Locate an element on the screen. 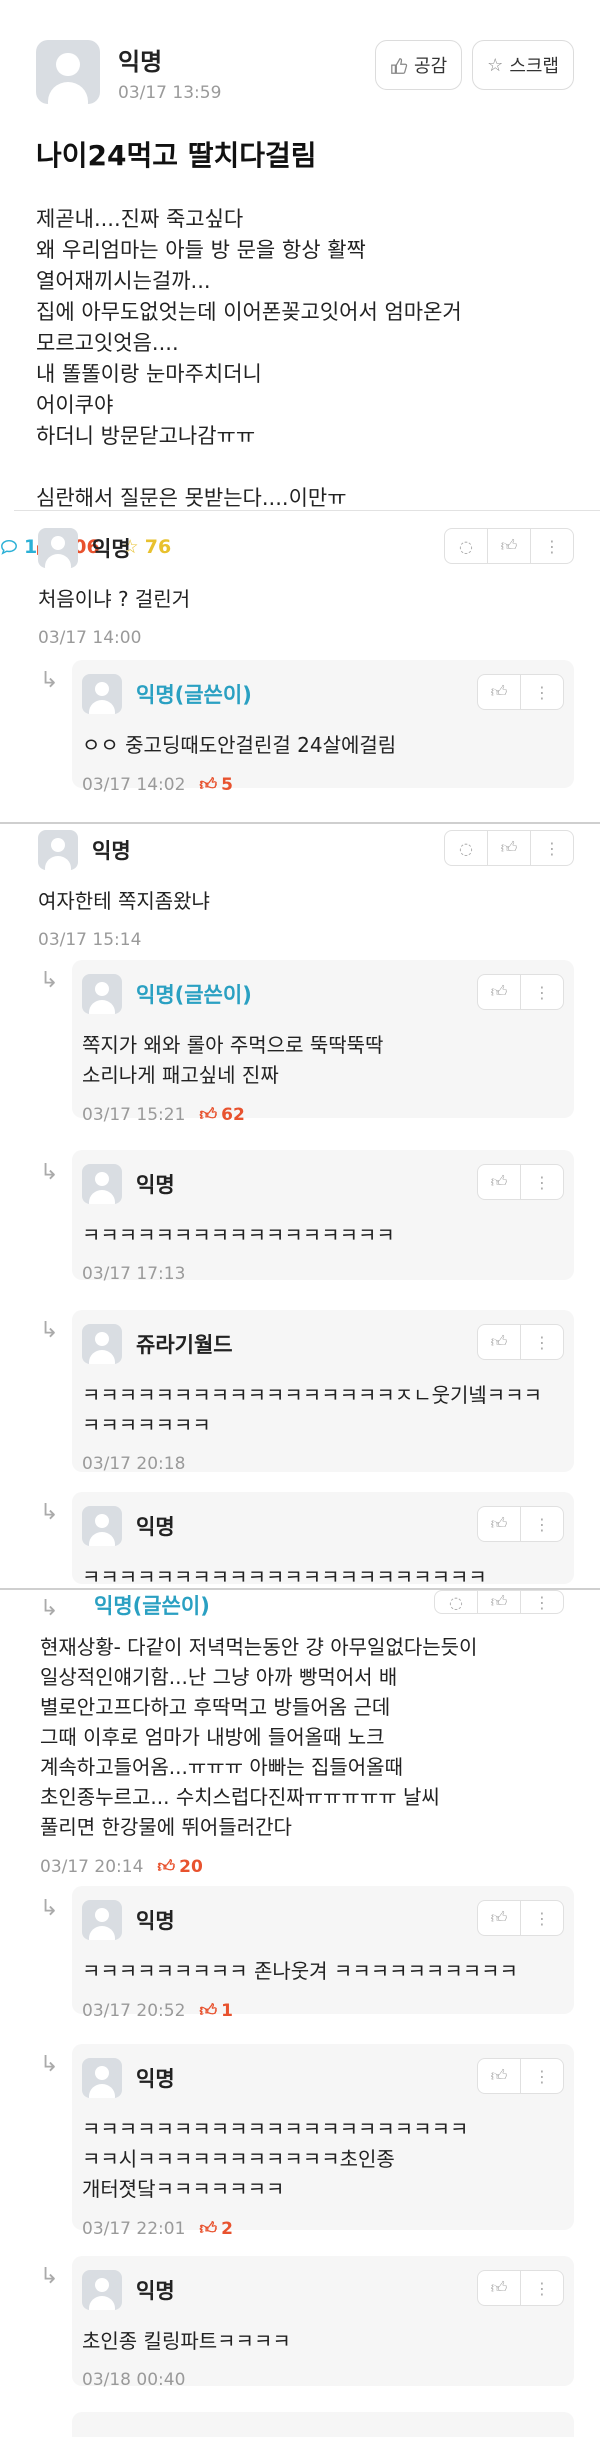  comment-date: 03/17 22:01 is located at coordinates (134, 2228).